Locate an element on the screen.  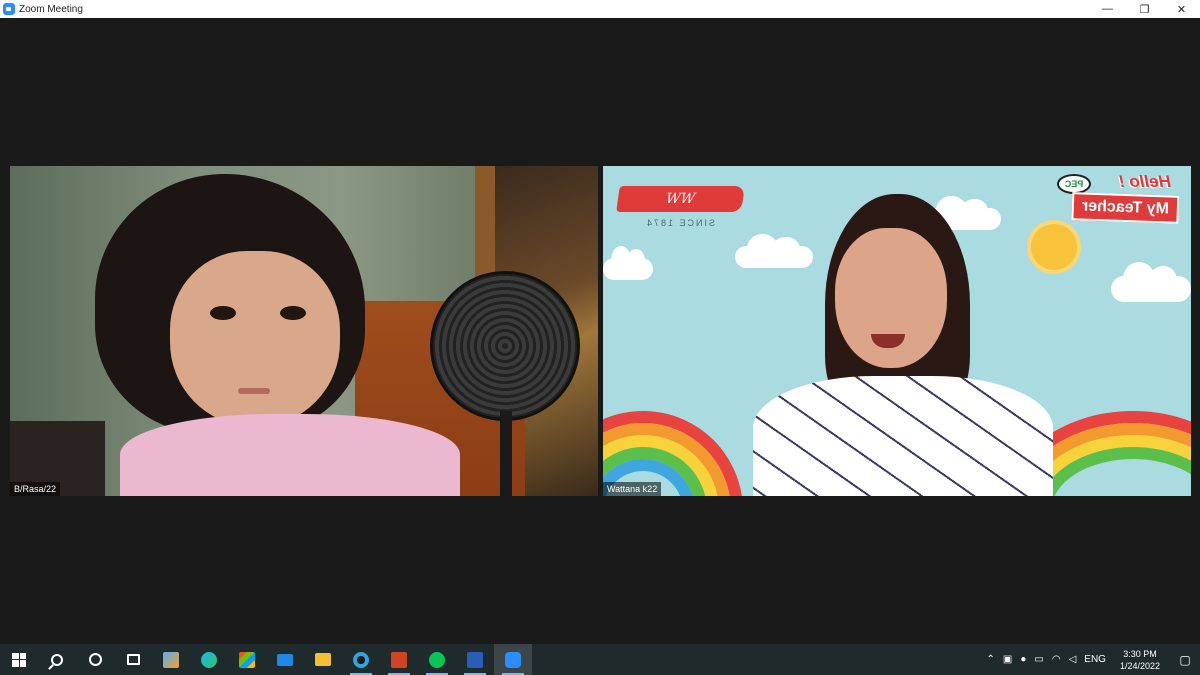
word-icon is located at coordinates (475, 659).